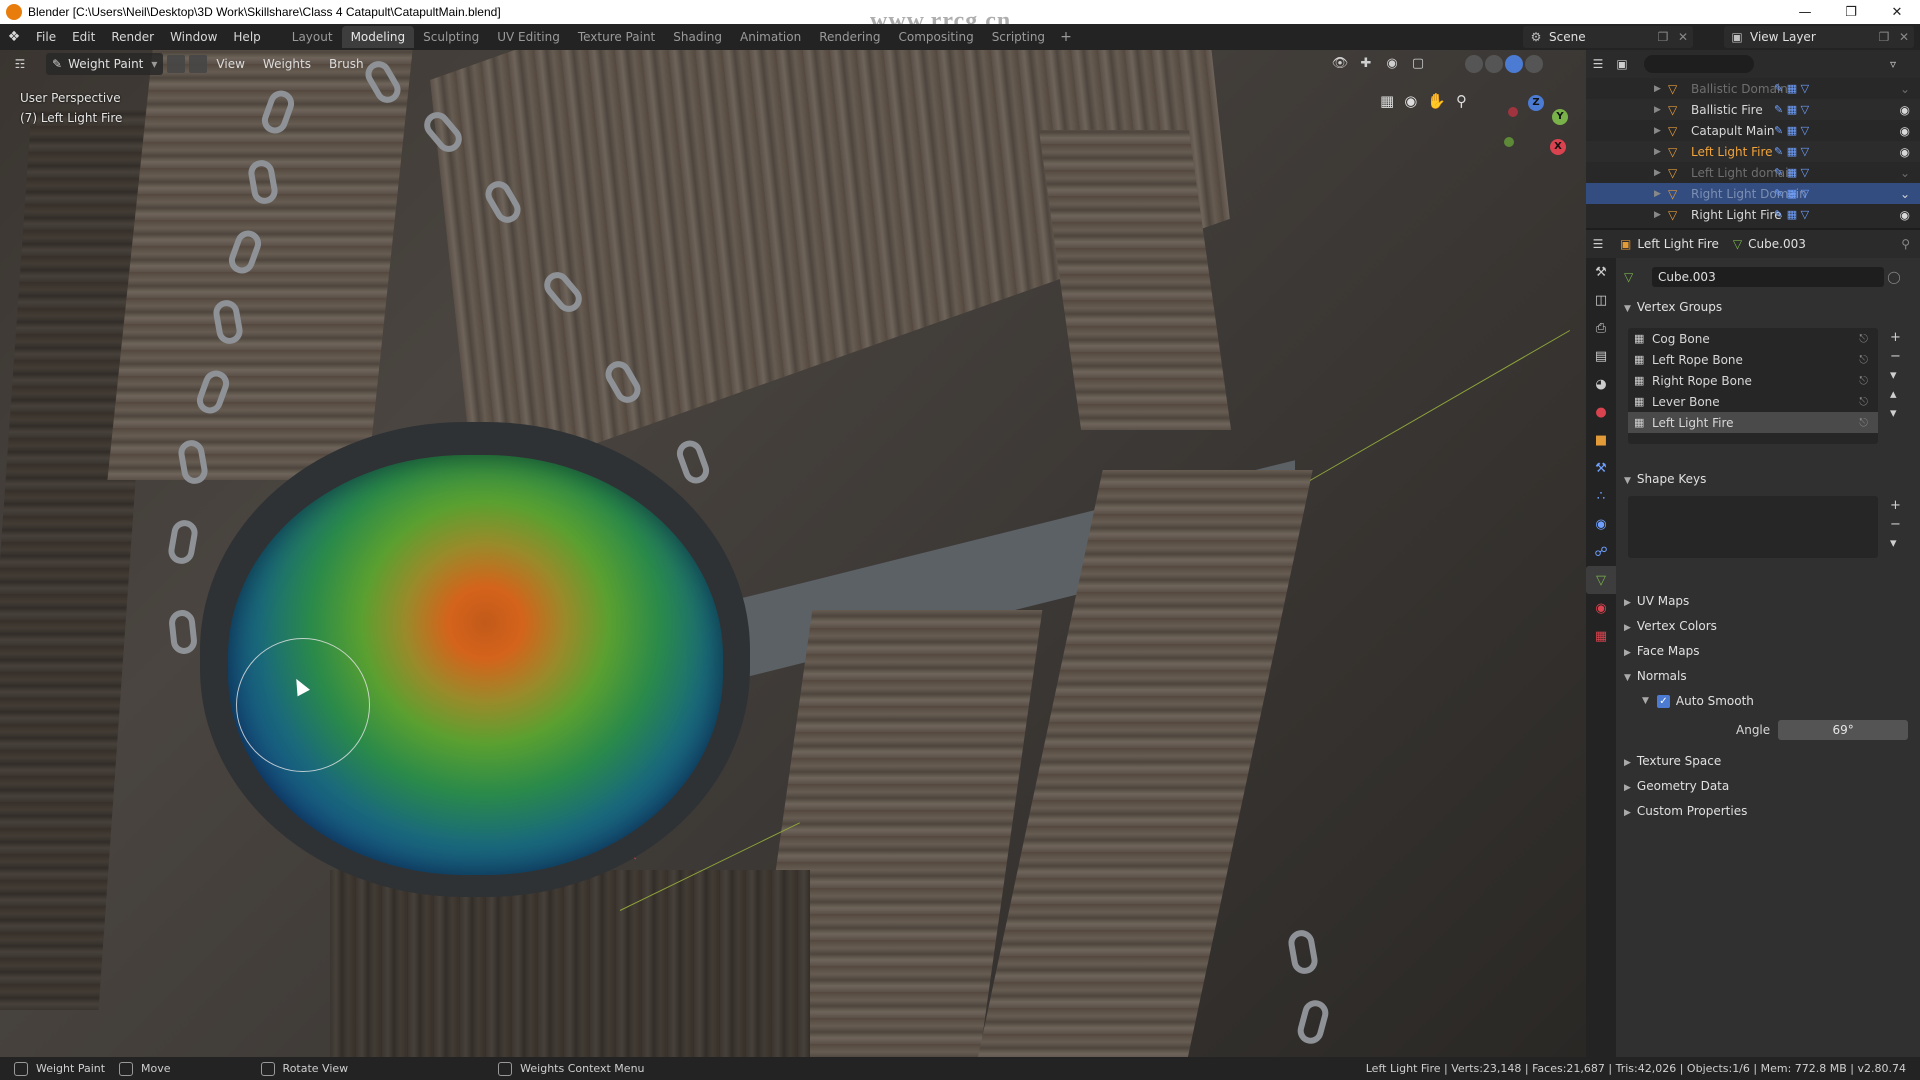 This screenshot has height=1080, width=1920. Describe the element at coordinates (105, 64) in the screenshot. I see `mode-selector: ✎ Weight Paint ▾` at that location.